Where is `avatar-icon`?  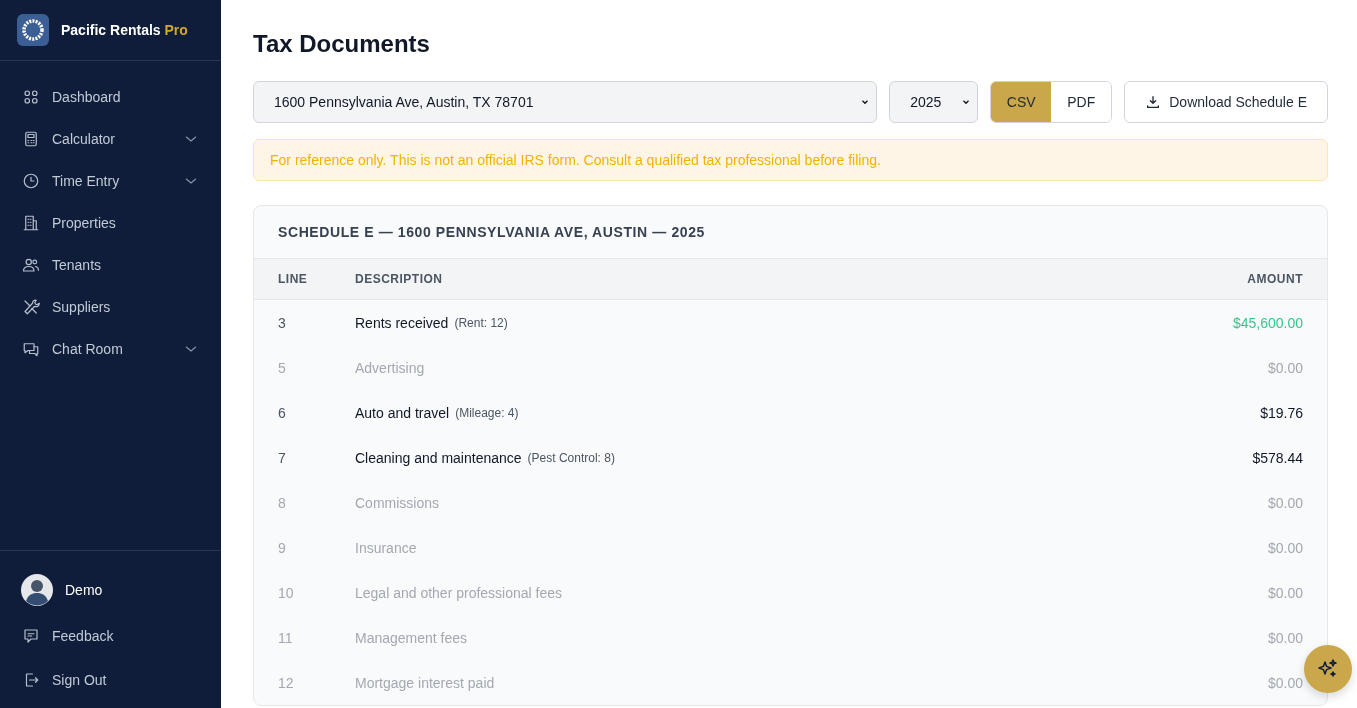 avatar-icon is located at coordinates (37, 590).